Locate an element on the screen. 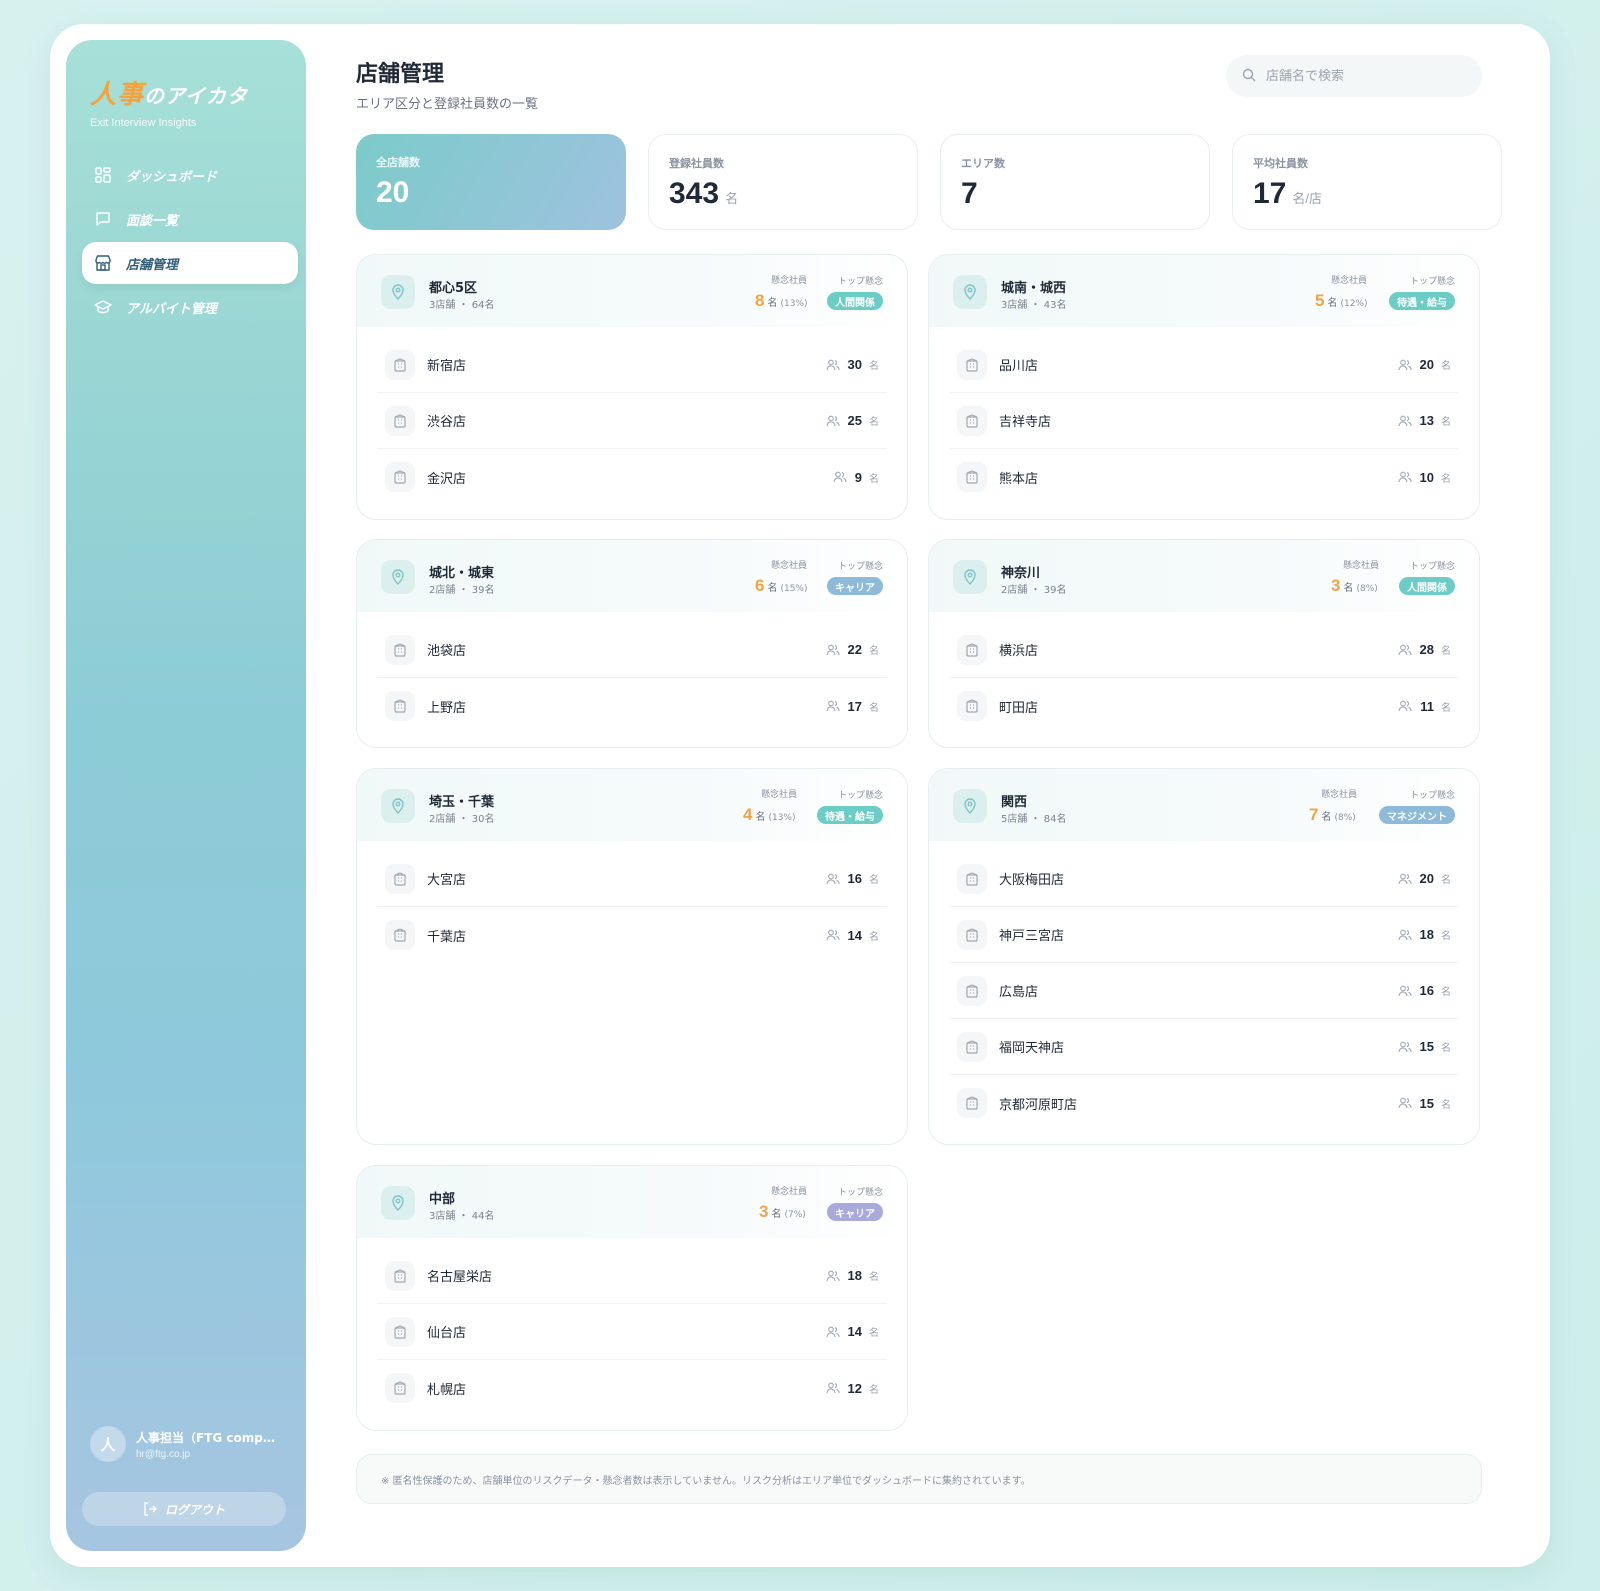 The height and width of the screenshot is (1591, 1600). logout-icon is located at coordinates (150, 1509).